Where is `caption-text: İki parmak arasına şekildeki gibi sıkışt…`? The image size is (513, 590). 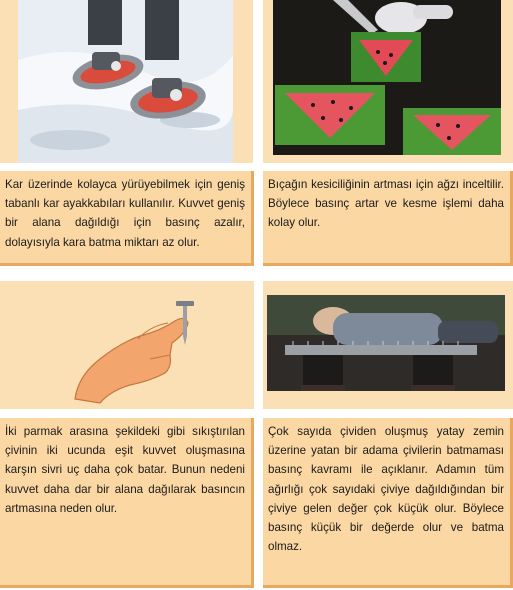 caption-text: İki parmak arasına şekildeki gibi sıkışt… is located at coordinates (125, 470).